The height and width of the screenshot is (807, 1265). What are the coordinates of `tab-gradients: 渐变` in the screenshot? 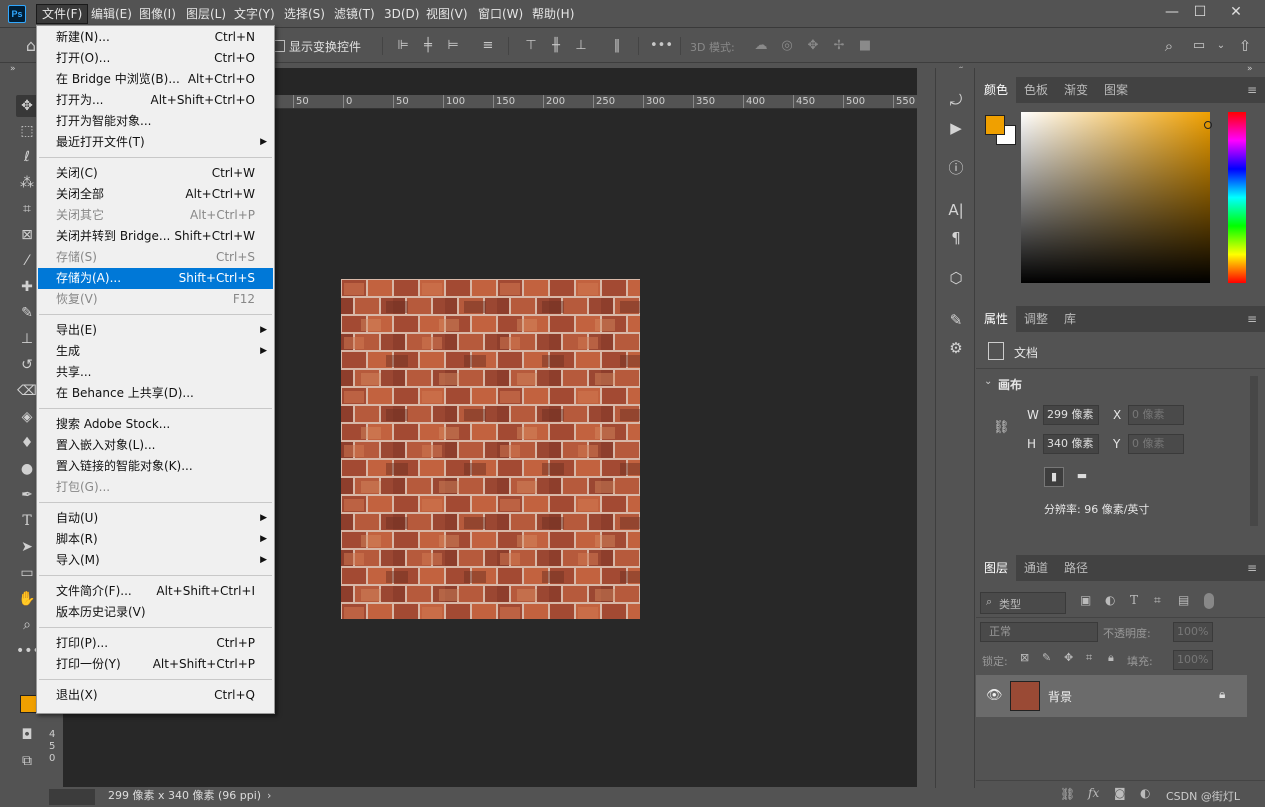 It's located at (1076, 90).